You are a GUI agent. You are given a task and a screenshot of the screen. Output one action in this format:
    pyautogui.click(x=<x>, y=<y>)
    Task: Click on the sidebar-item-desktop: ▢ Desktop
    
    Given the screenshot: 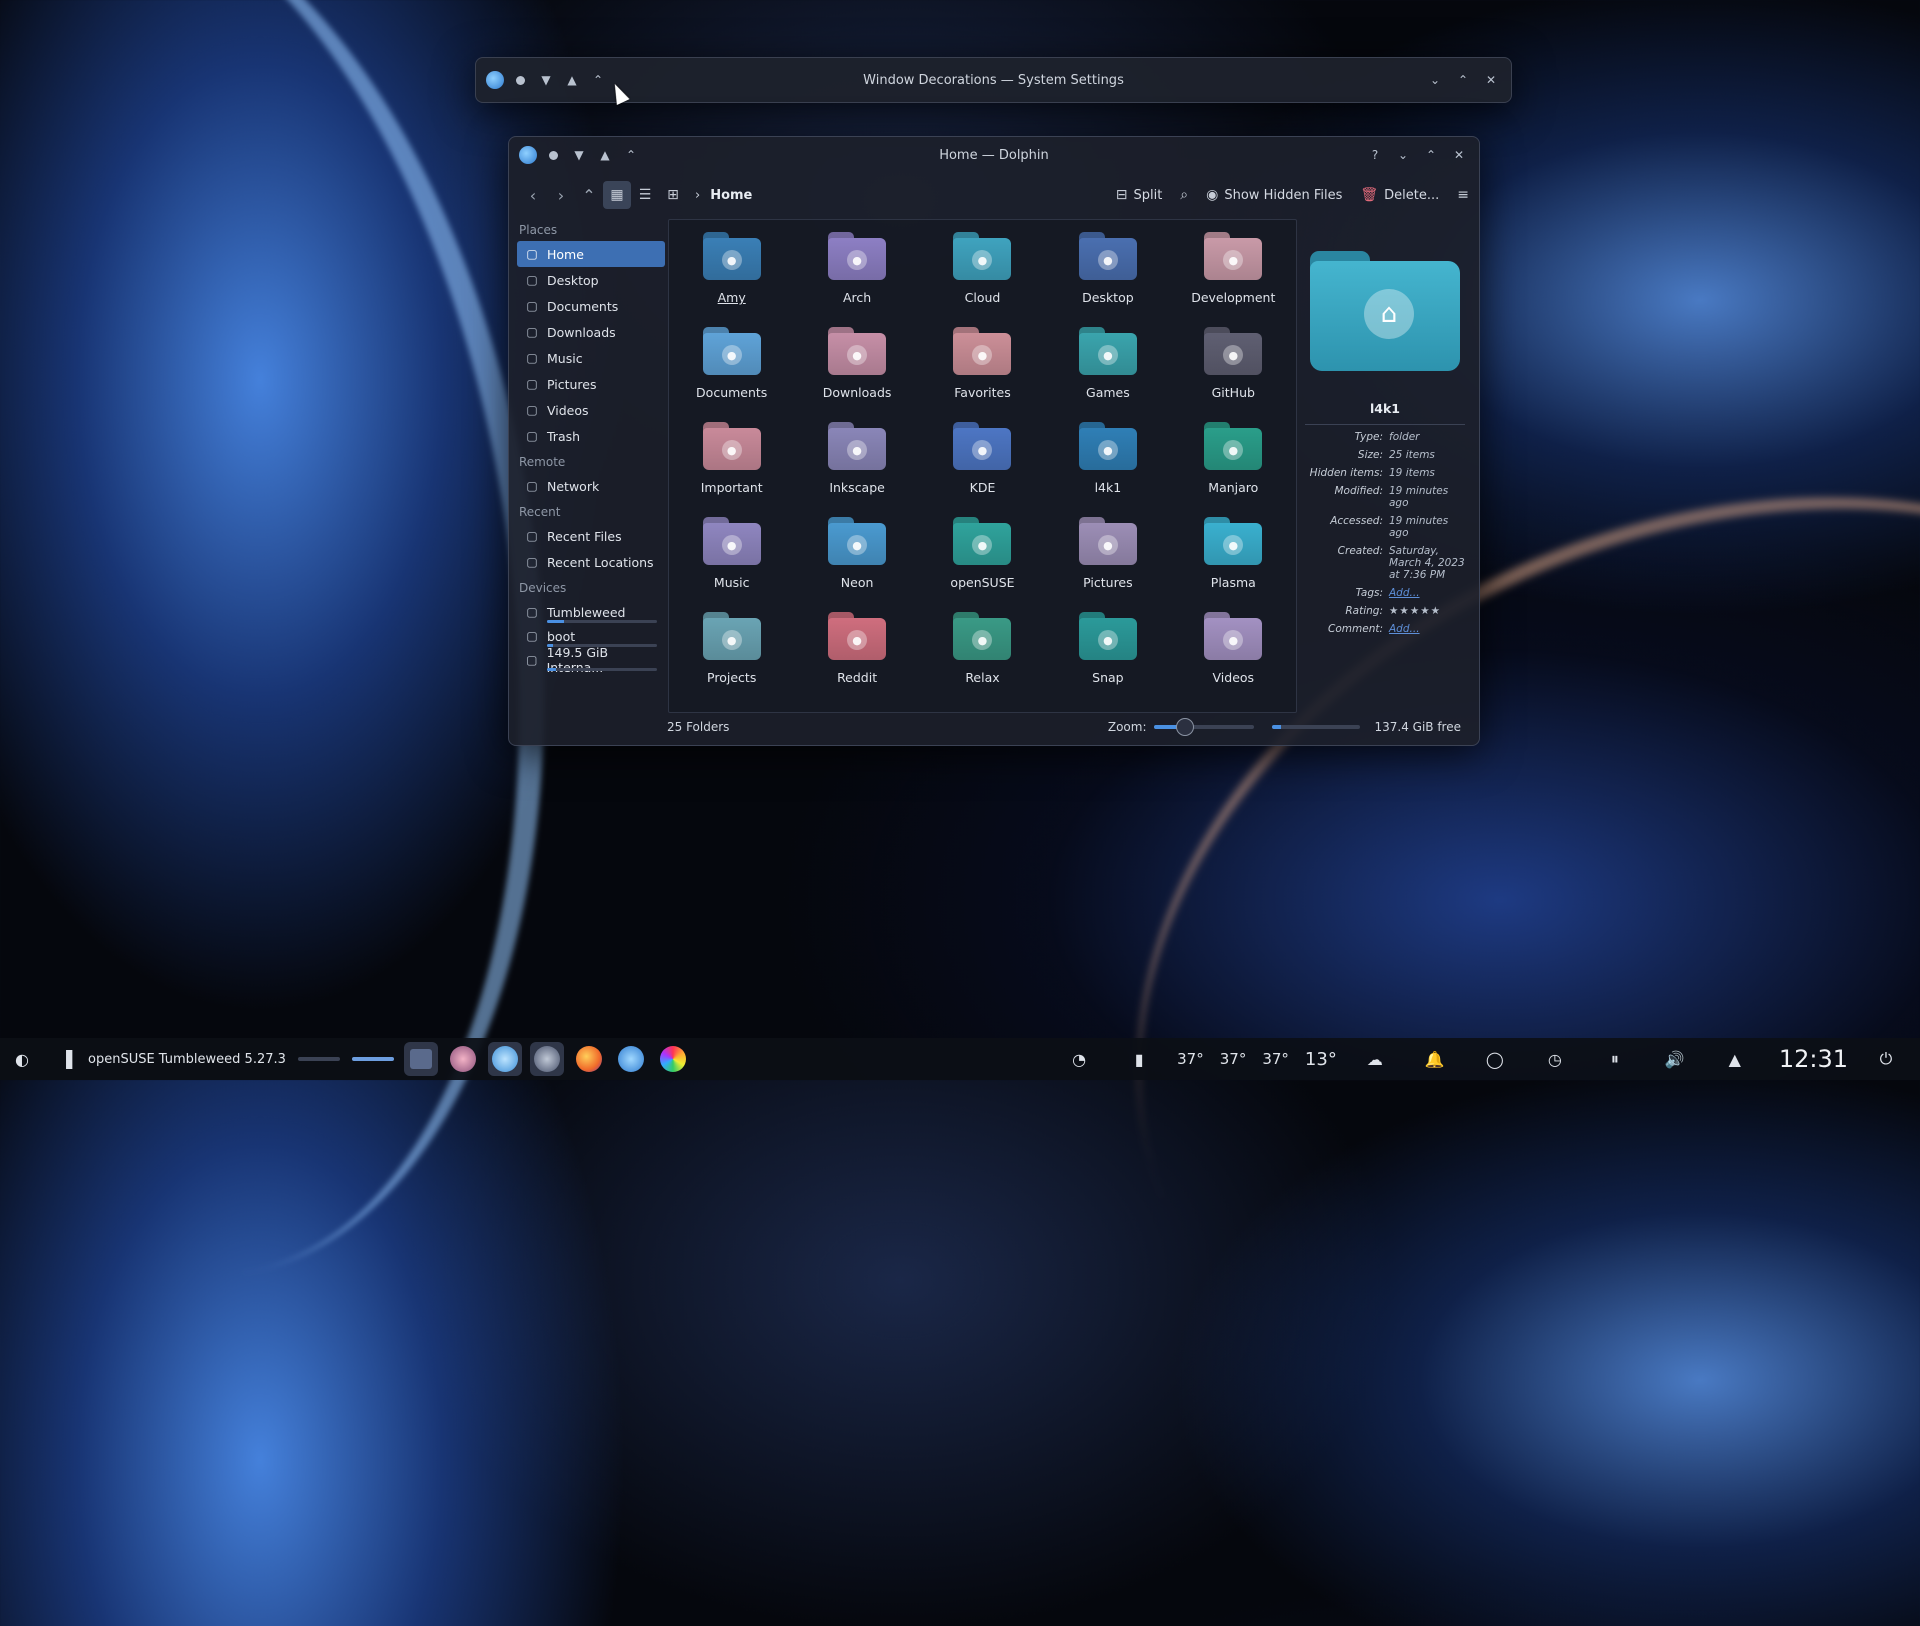 What is the action you would take?
    pyautogui.click(x=591, y=280)
    